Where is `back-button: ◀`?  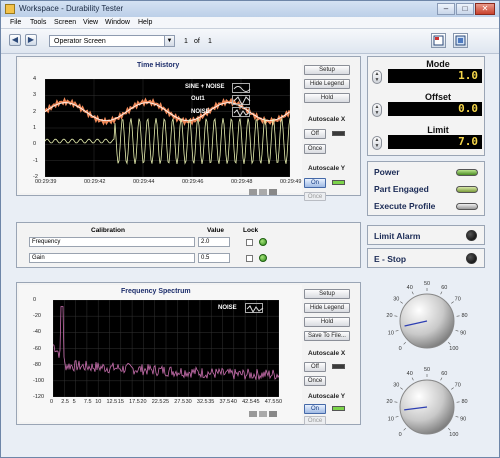 back-button: ◀ is located at coordinates (15, 40).